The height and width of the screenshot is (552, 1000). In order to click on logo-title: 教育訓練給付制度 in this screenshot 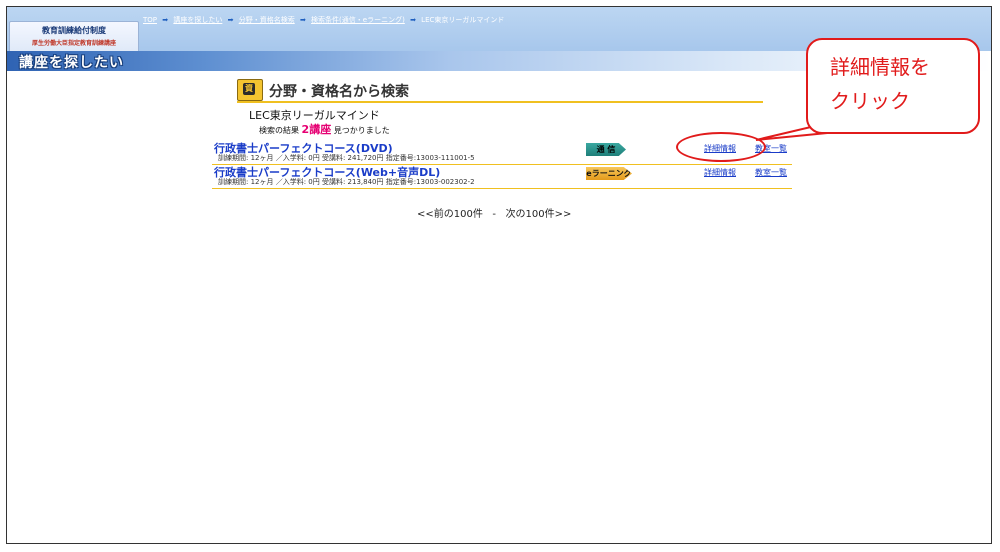, I will do `click(74, 30)`.